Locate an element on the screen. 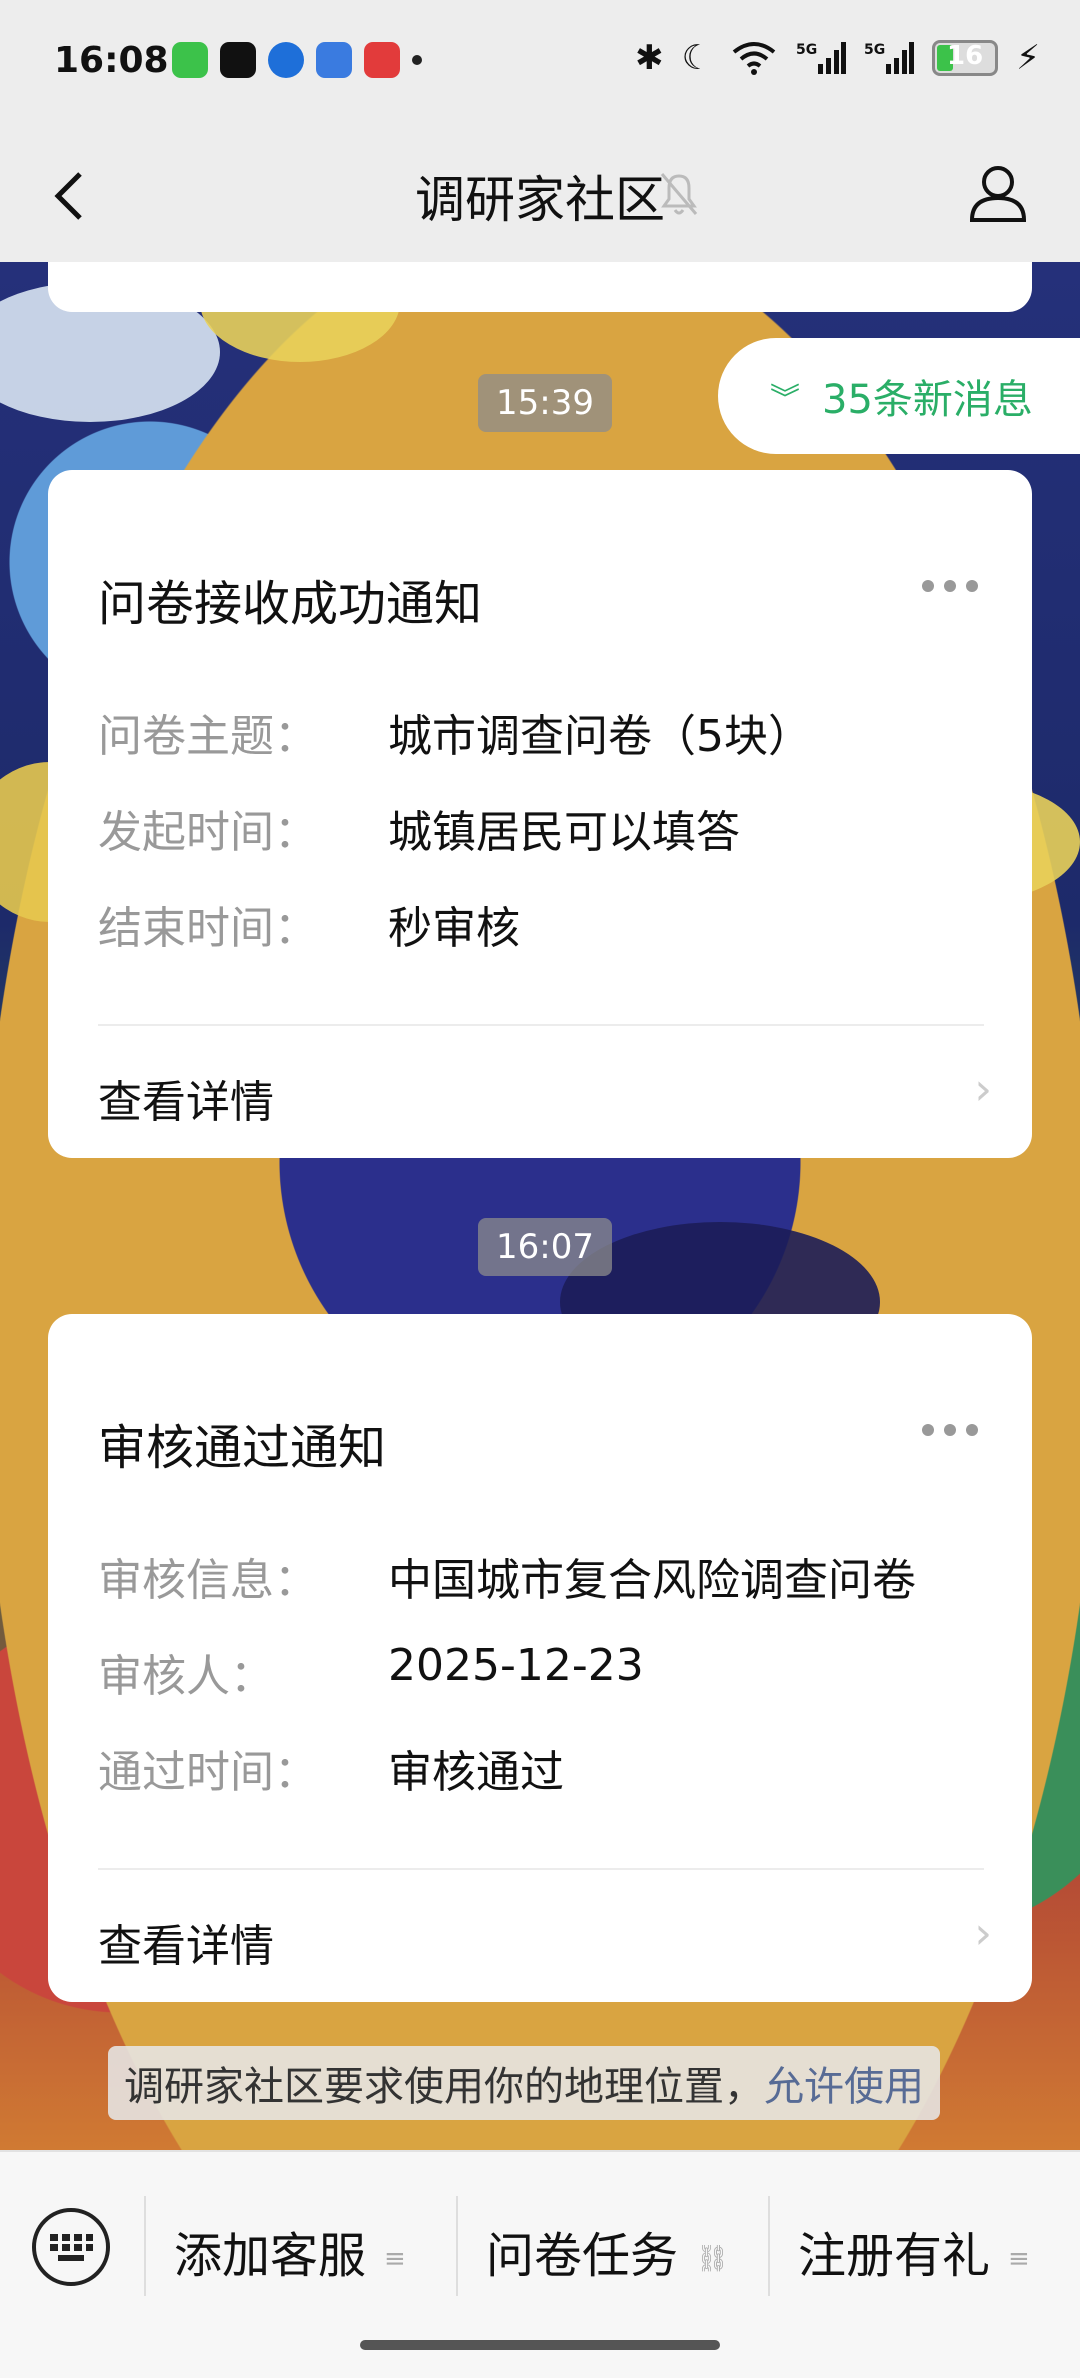 The image size is (1080, 2378). new-messages-button: ︾ 35条新消息 is located at coordinates (899, 396).